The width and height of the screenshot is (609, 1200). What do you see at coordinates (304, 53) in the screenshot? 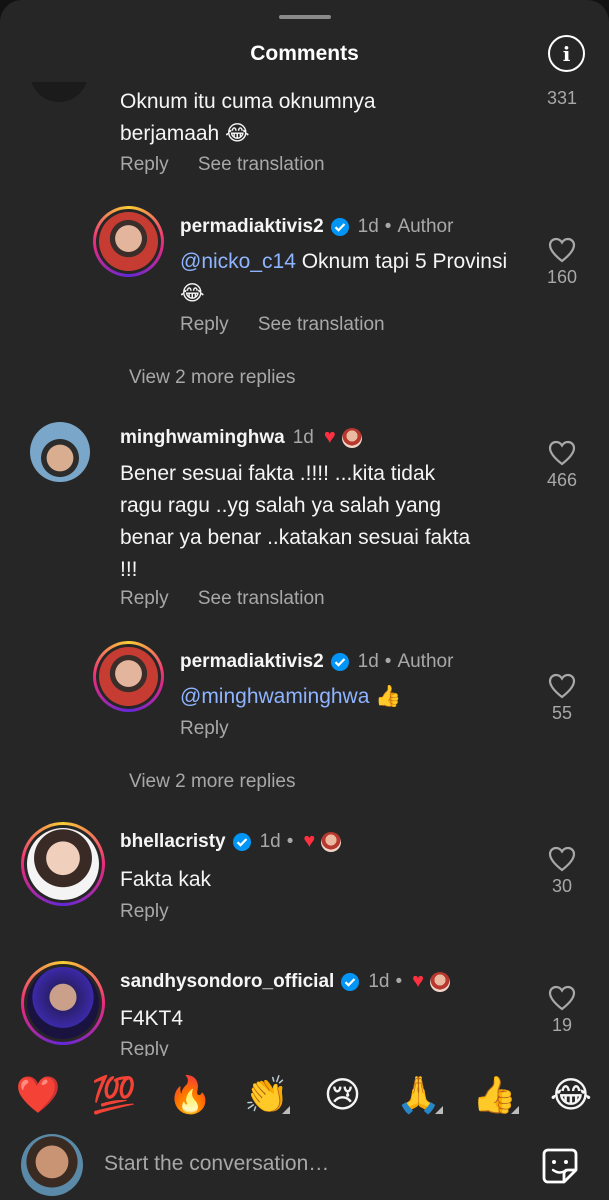
I see `page-title: Comments` at bounding box center [304, 53].